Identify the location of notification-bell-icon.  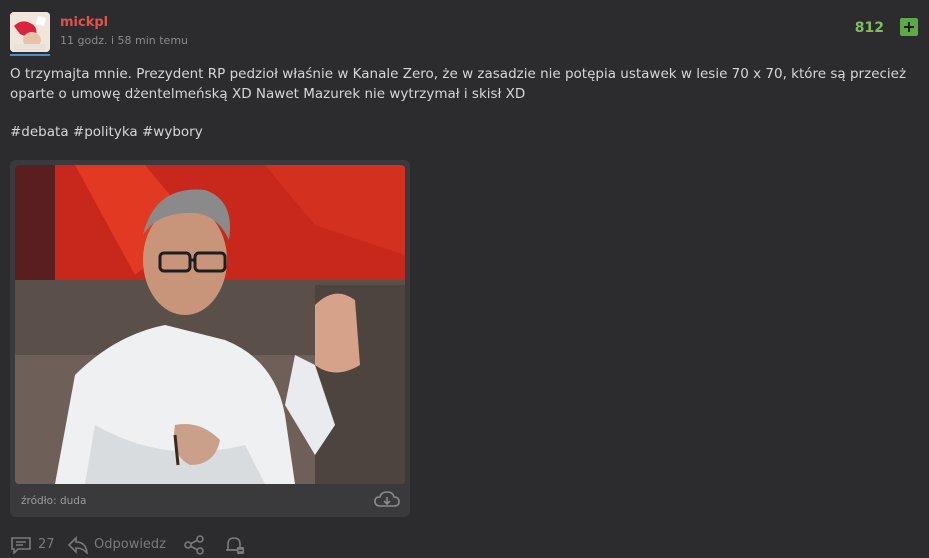
(235, 545).